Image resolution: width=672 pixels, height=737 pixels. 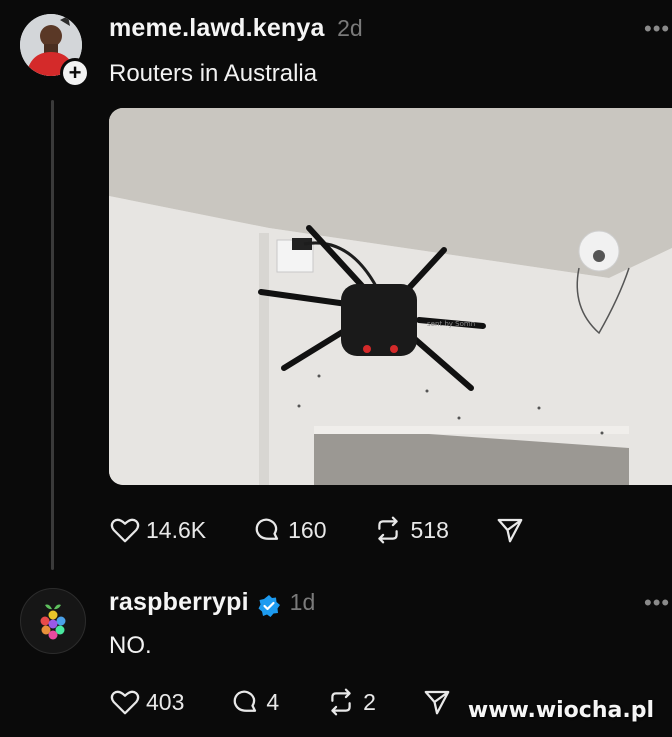 I want to click on post-text: NO., so click(x=130, y=645).